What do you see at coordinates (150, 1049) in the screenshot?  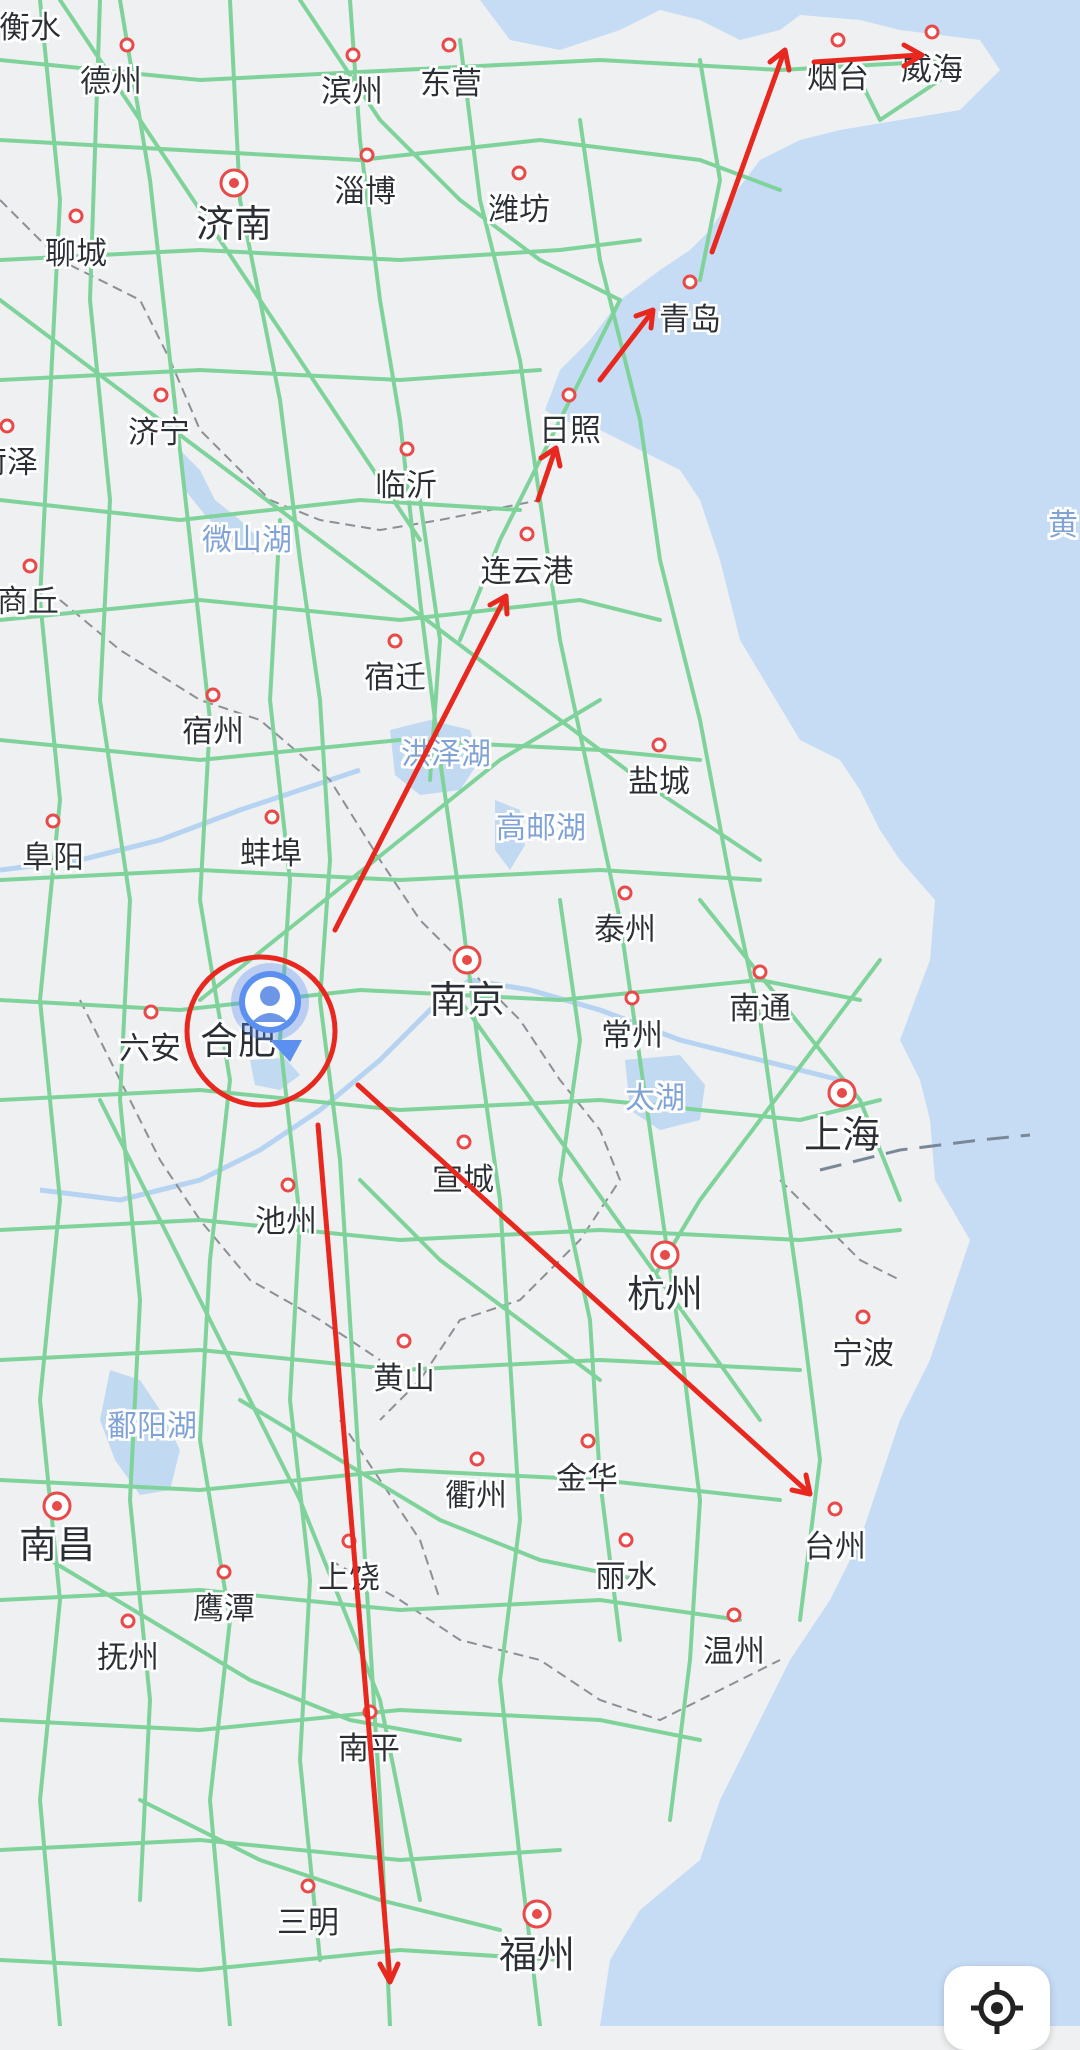 I see `city-label-luan: 六安` at bounding box center [150, 1049].